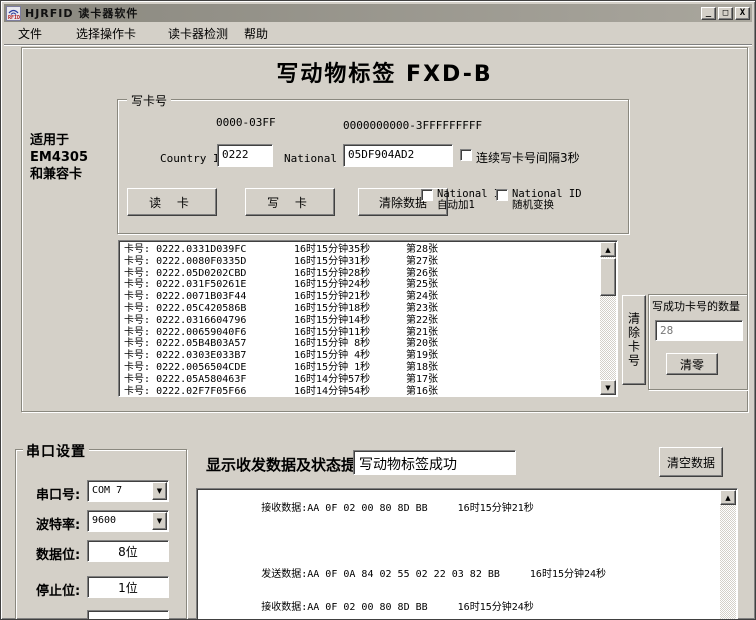 This screenshot has height=620, width=756. Describe the element at coordinates (692, 364) in the screenshot. I see `reset-count-button: 清零` at that location.